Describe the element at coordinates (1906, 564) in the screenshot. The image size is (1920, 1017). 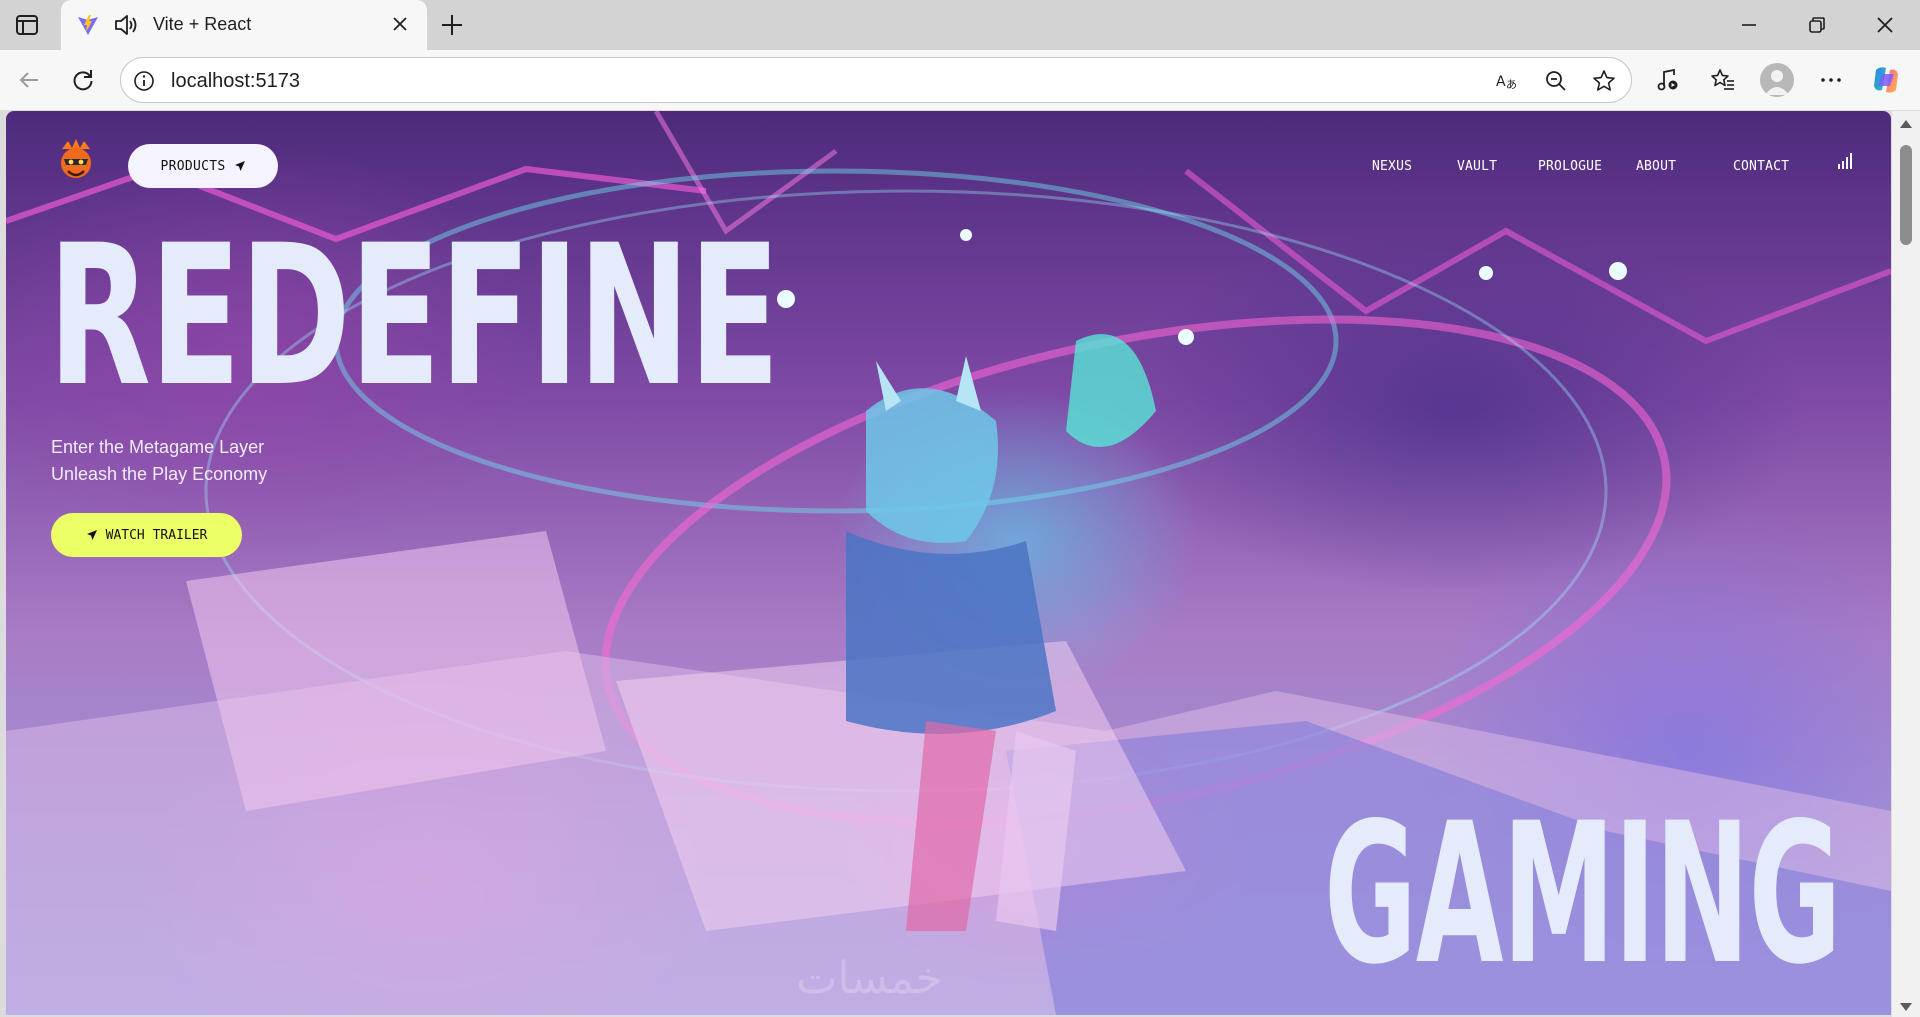
I see `page-scrollbar` at that location.